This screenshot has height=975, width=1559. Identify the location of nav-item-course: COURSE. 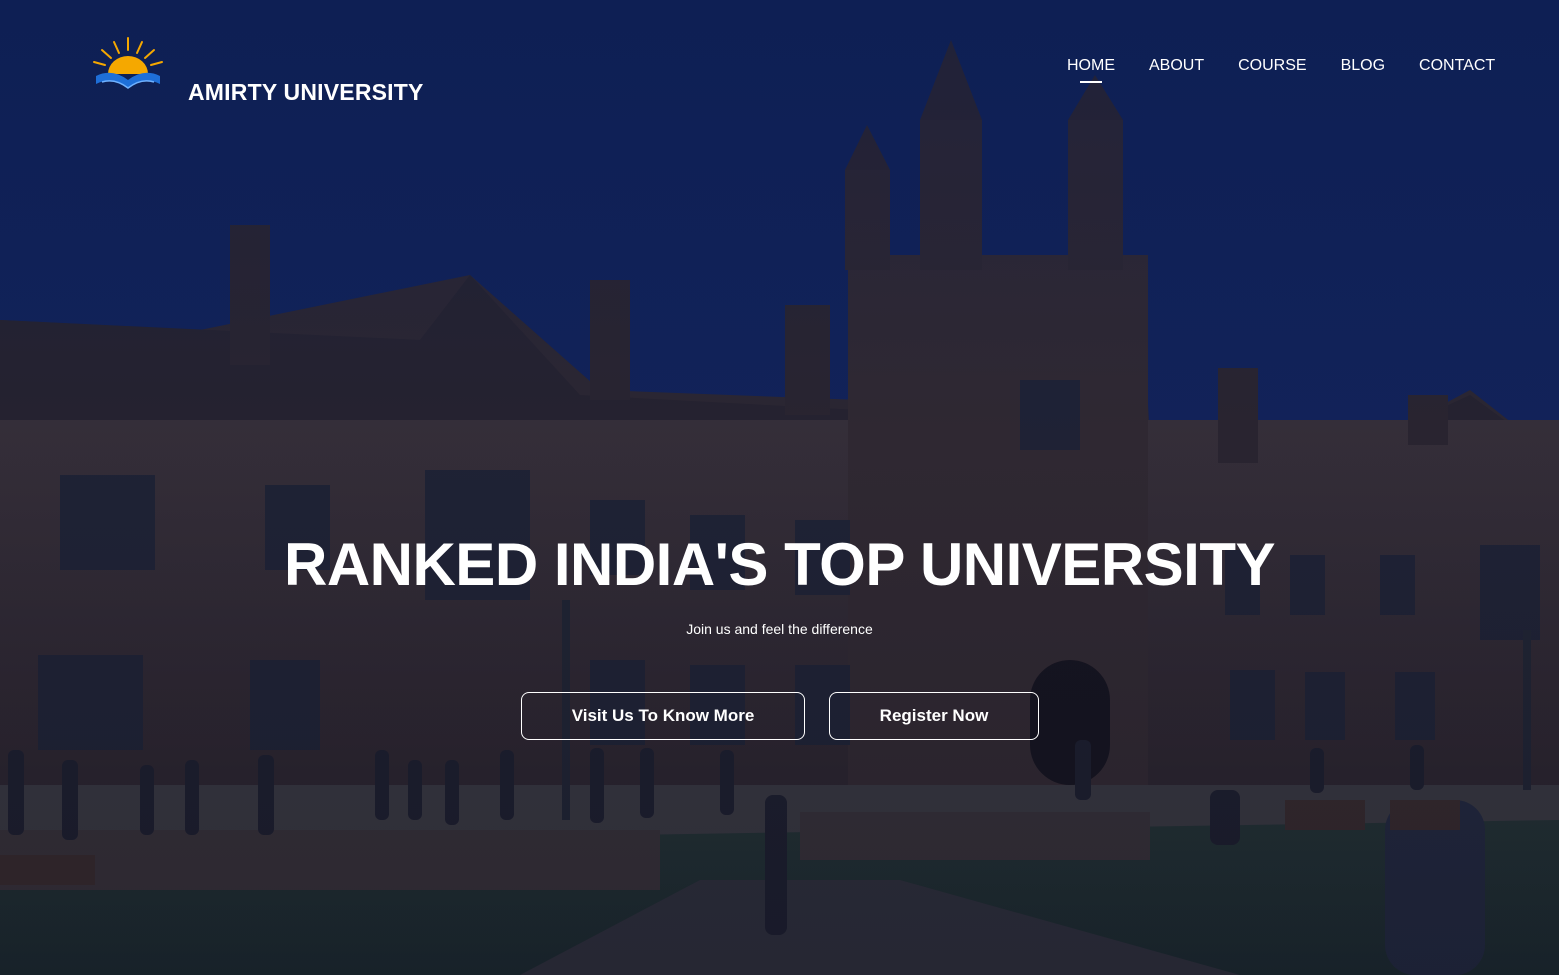
(1272, 66).